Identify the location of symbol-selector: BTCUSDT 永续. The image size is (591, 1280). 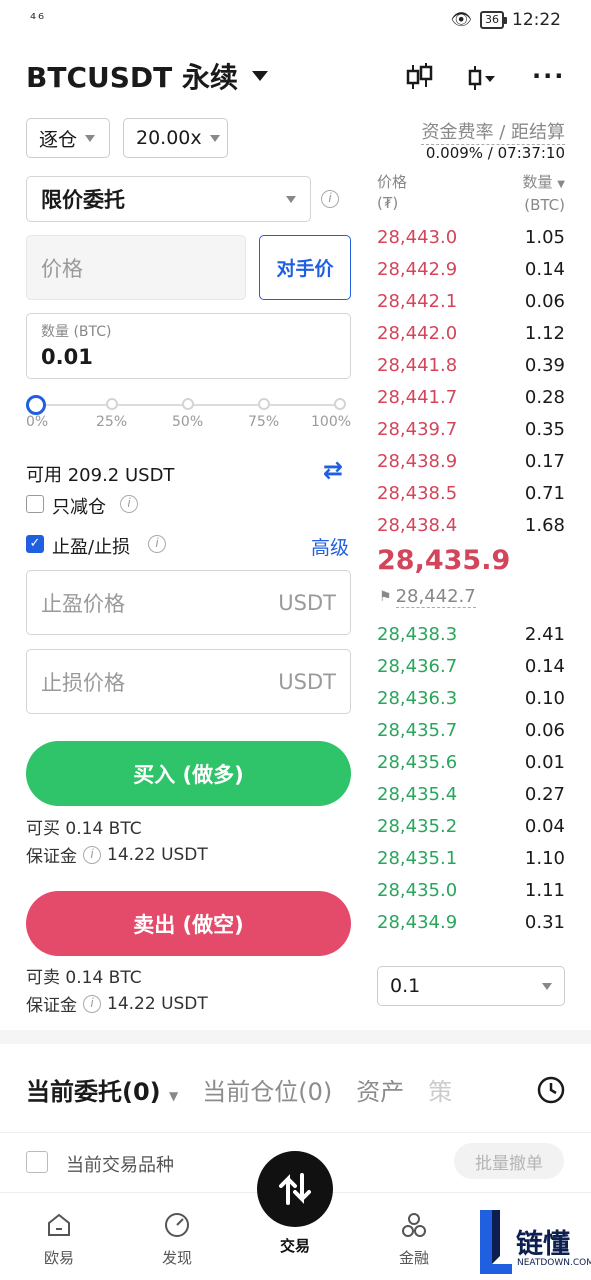
(147, 76).